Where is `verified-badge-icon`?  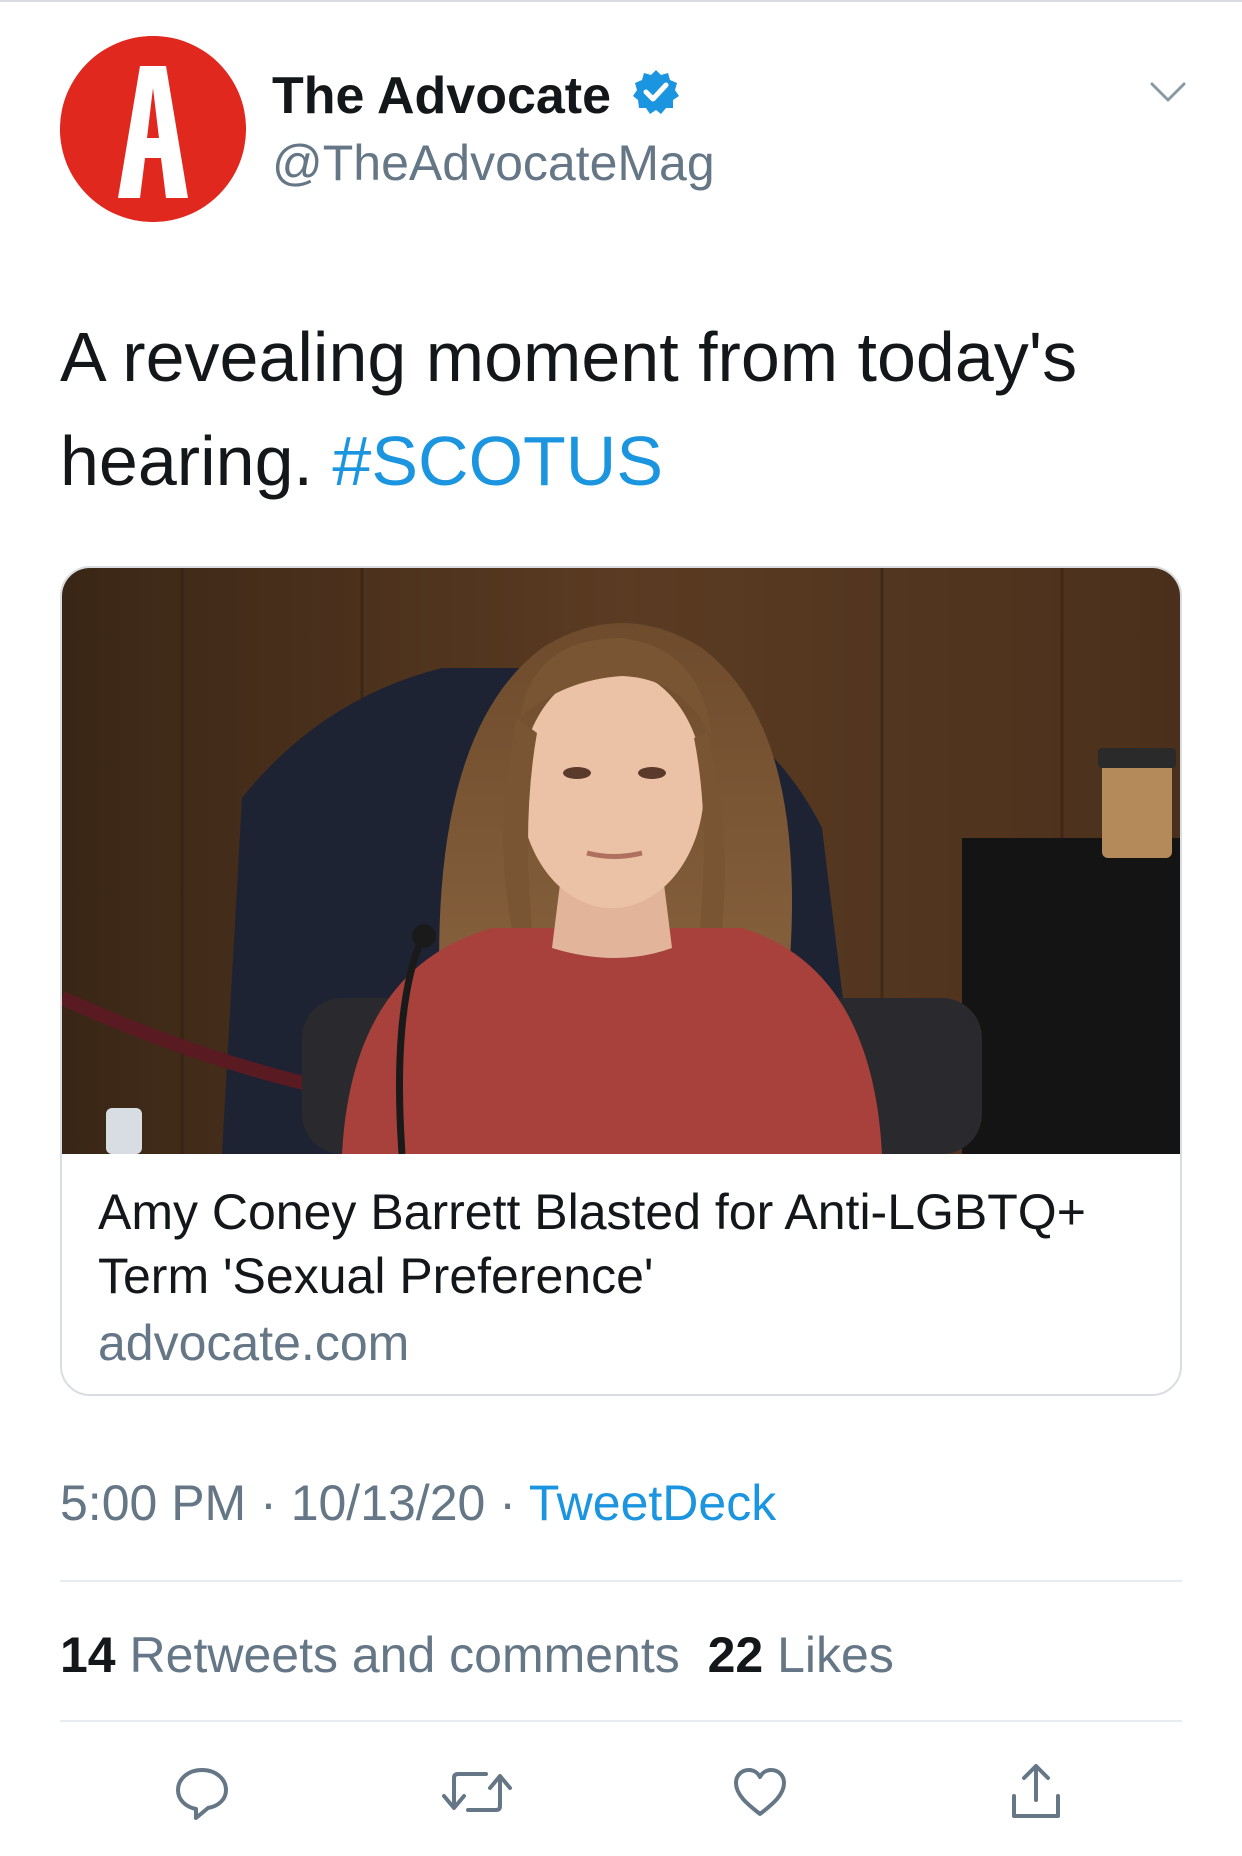
verified-badge-icon is located at coordinates (656, 92).